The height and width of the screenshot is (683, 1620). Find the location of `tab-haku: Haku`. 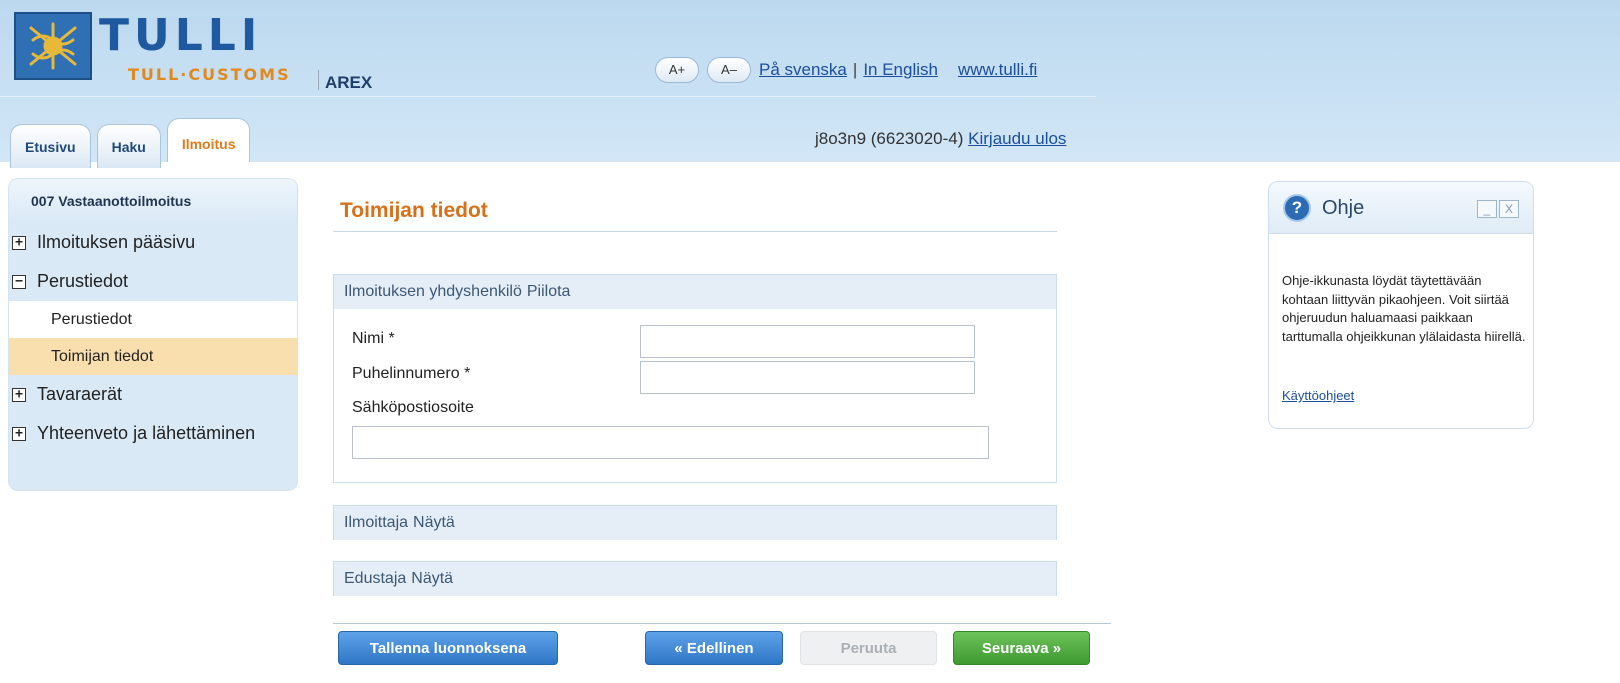

tab-haku: Haku is located at coordinates (128, 146).